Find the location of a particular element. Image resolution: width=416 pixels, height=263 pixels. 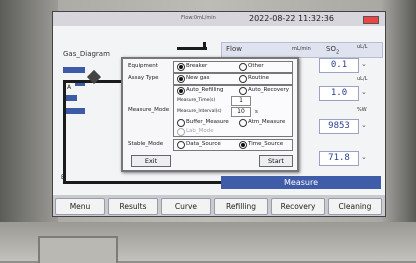

measure-interval-input: 10 is located at coordinates (241, 112).